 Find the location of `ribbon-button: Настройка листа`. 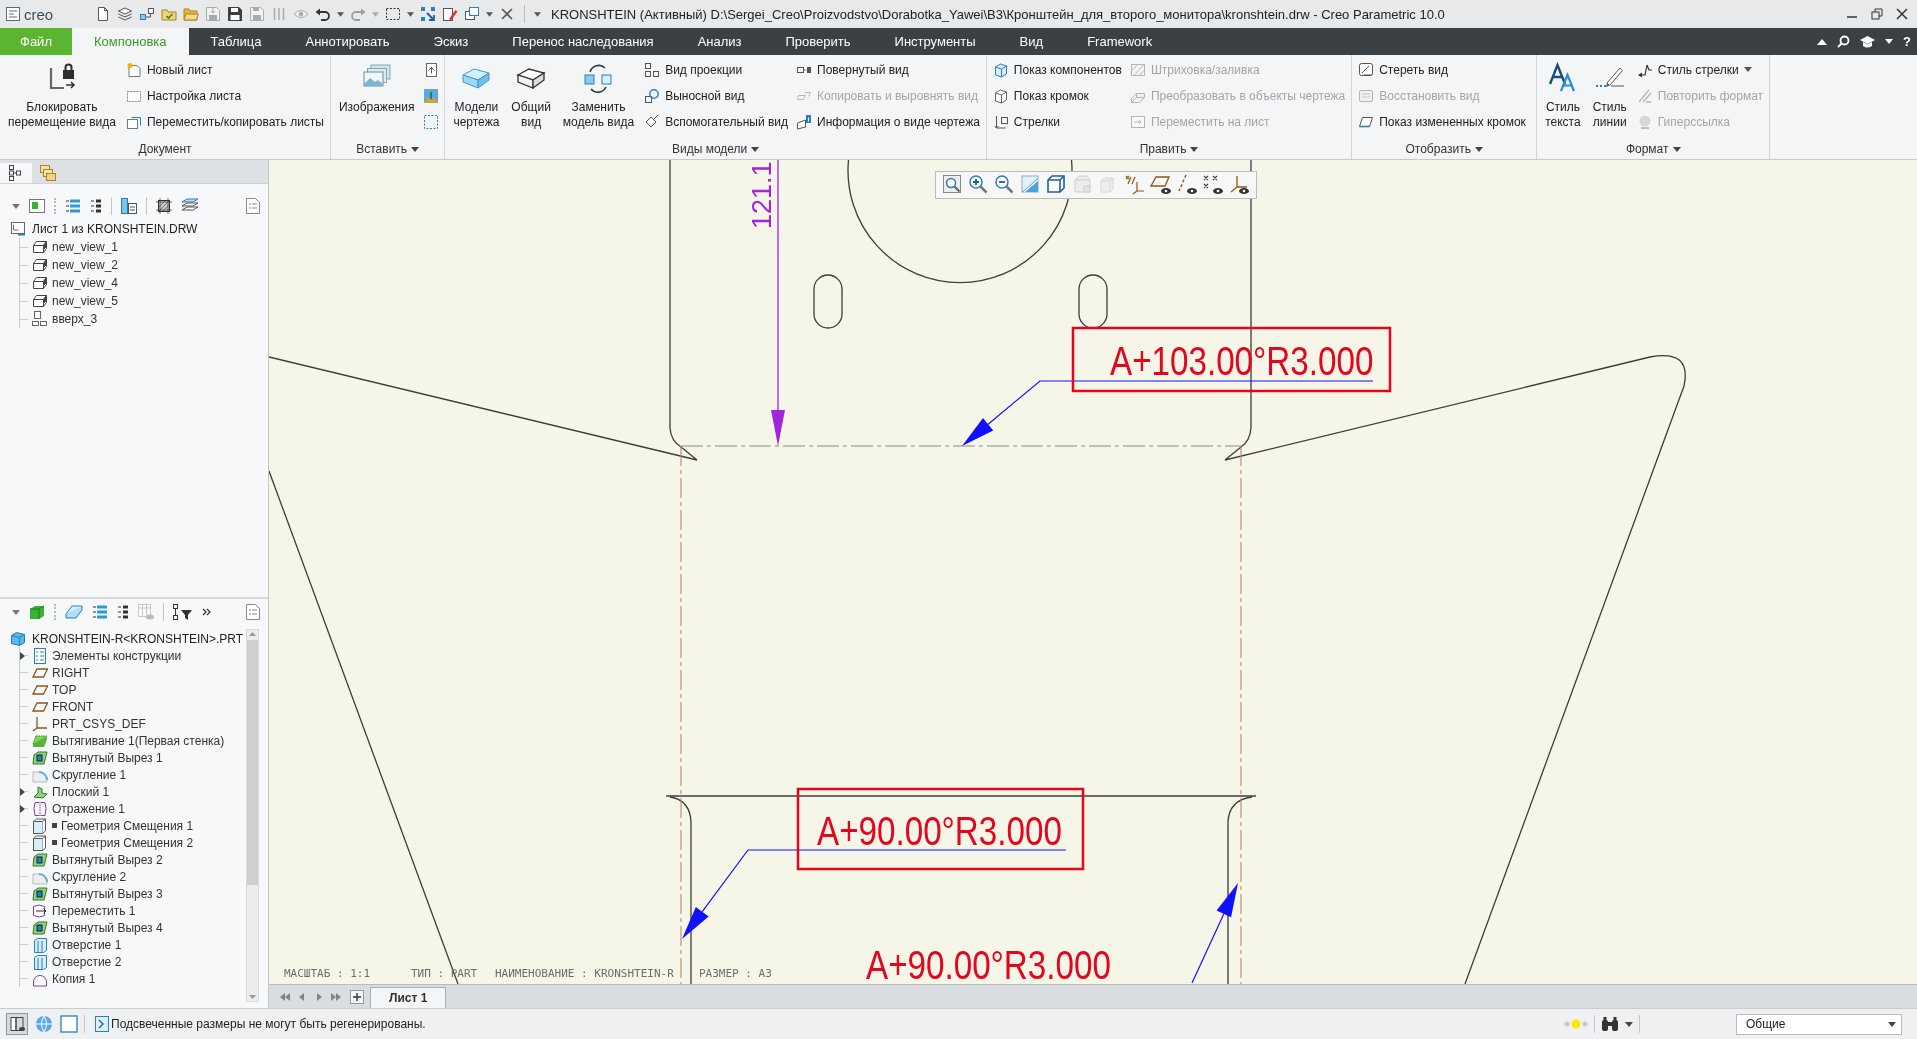

ribbon-button: Настройка листа is located at coordinates (183, 95).